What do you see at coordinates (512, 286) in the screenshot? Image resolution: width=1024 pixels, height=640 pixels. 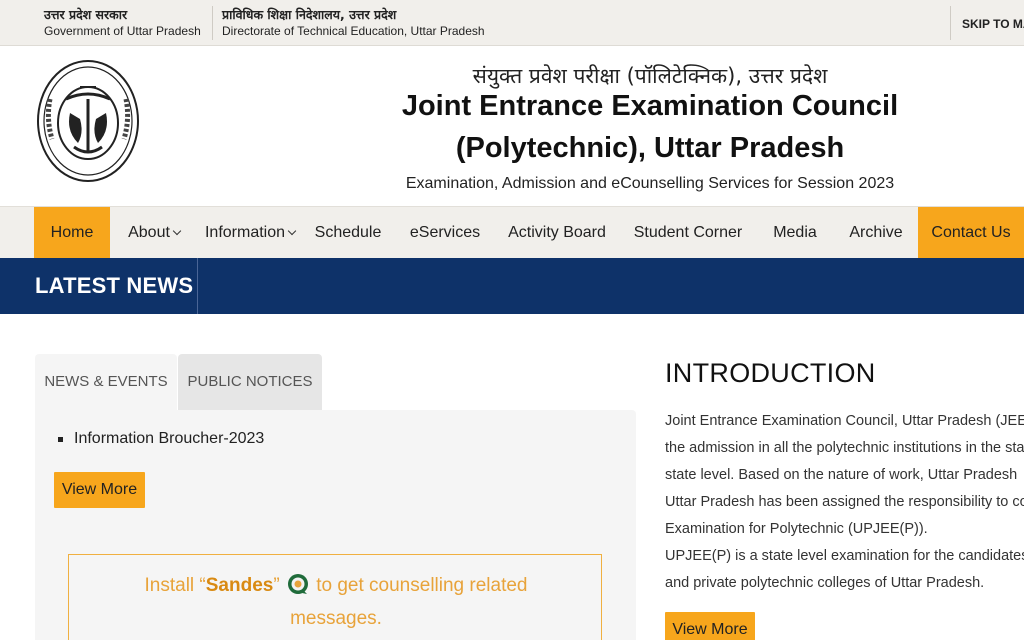 I see `latest-news-bar: LATEST NEWS` at bounding box center [512, 286].